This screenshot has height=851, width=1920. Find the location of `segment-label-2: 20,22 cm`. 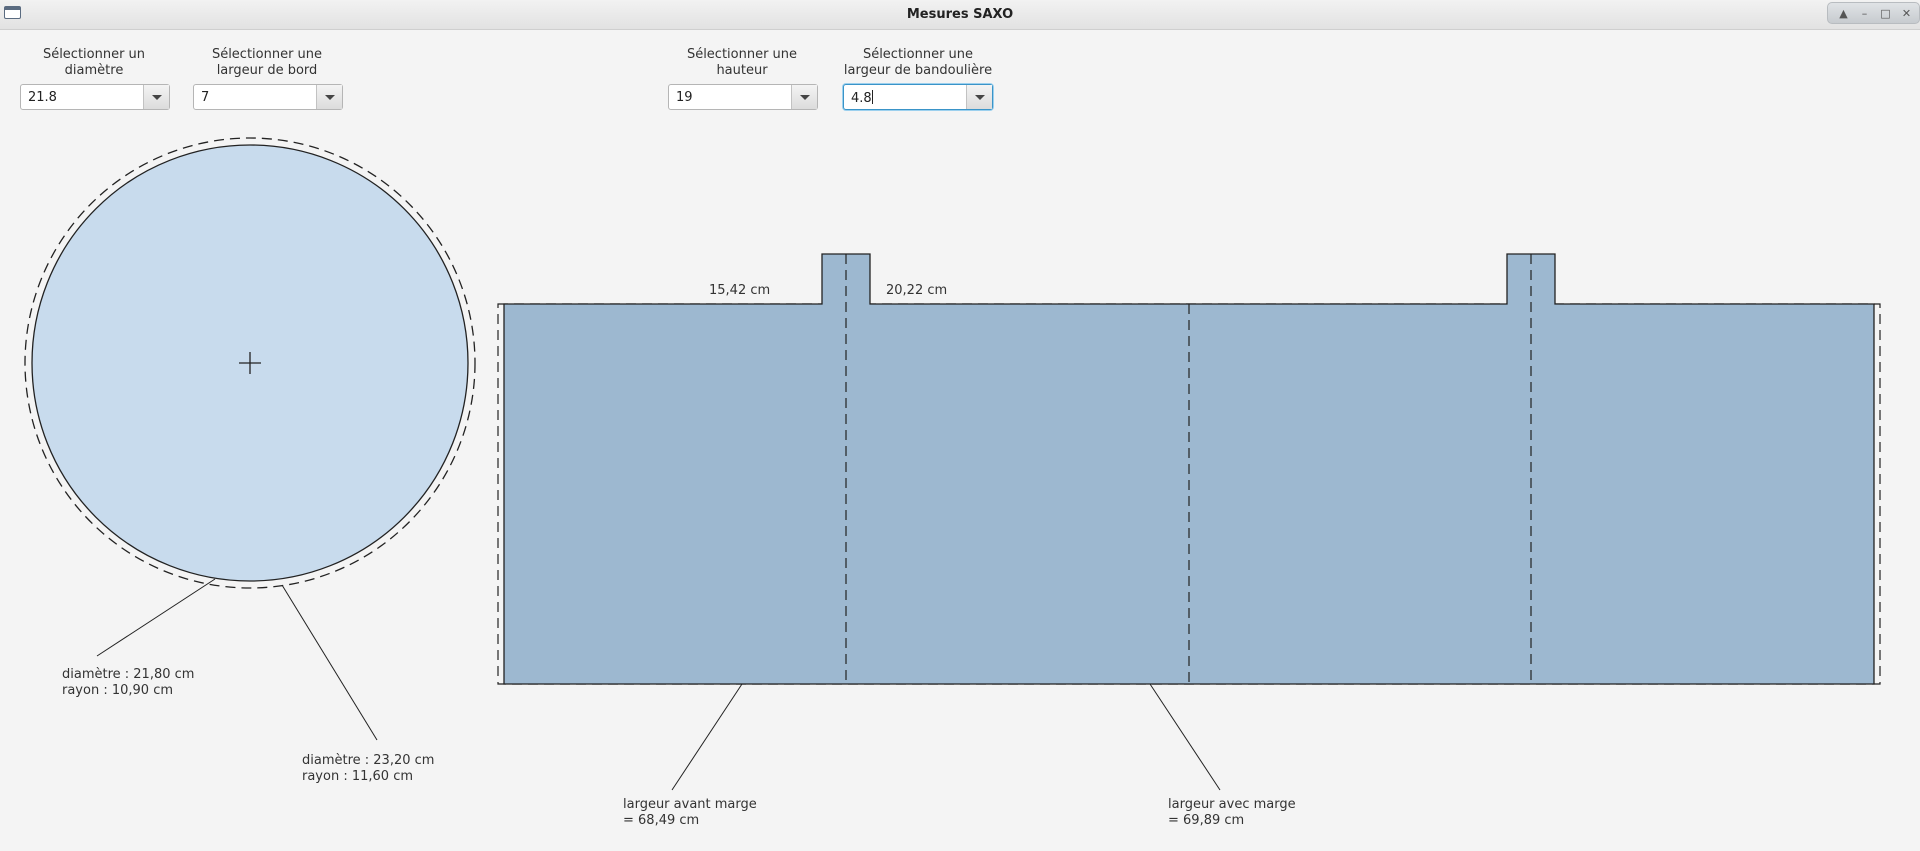

segment-label-2: 20,22 cm is located at coordinates (916, 290).